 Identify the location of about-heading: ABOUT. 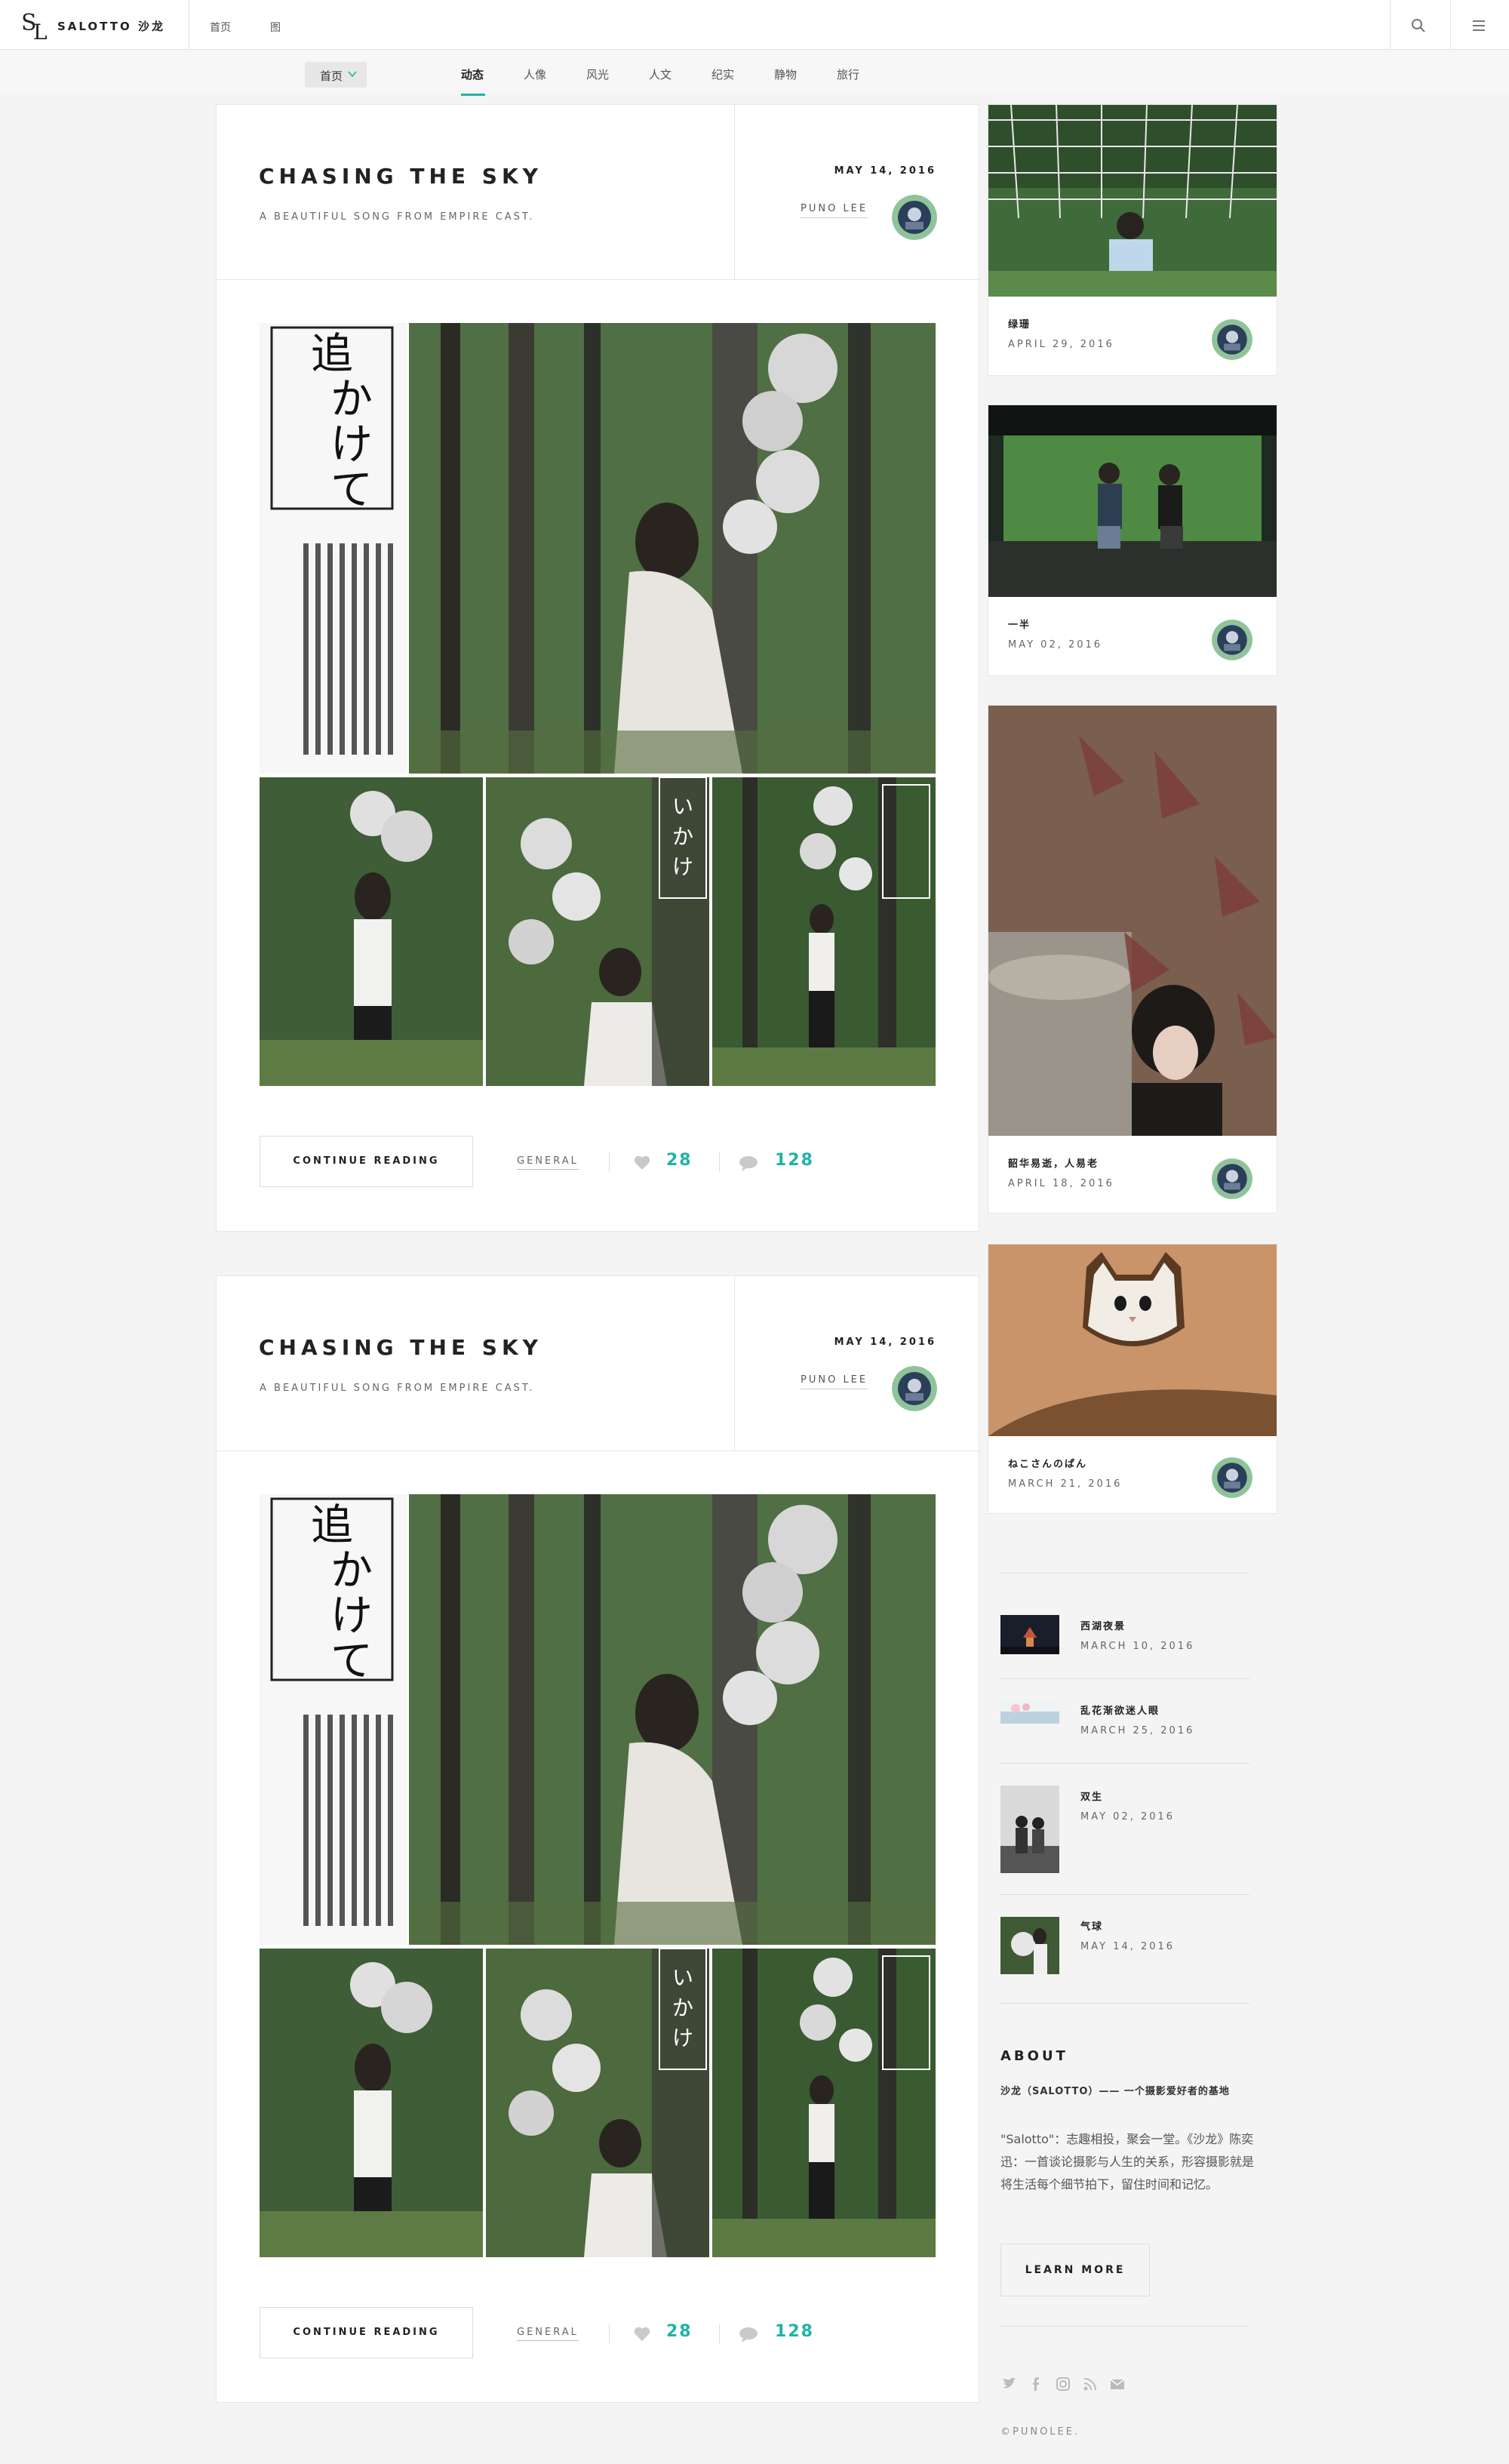
(1034, 2056).